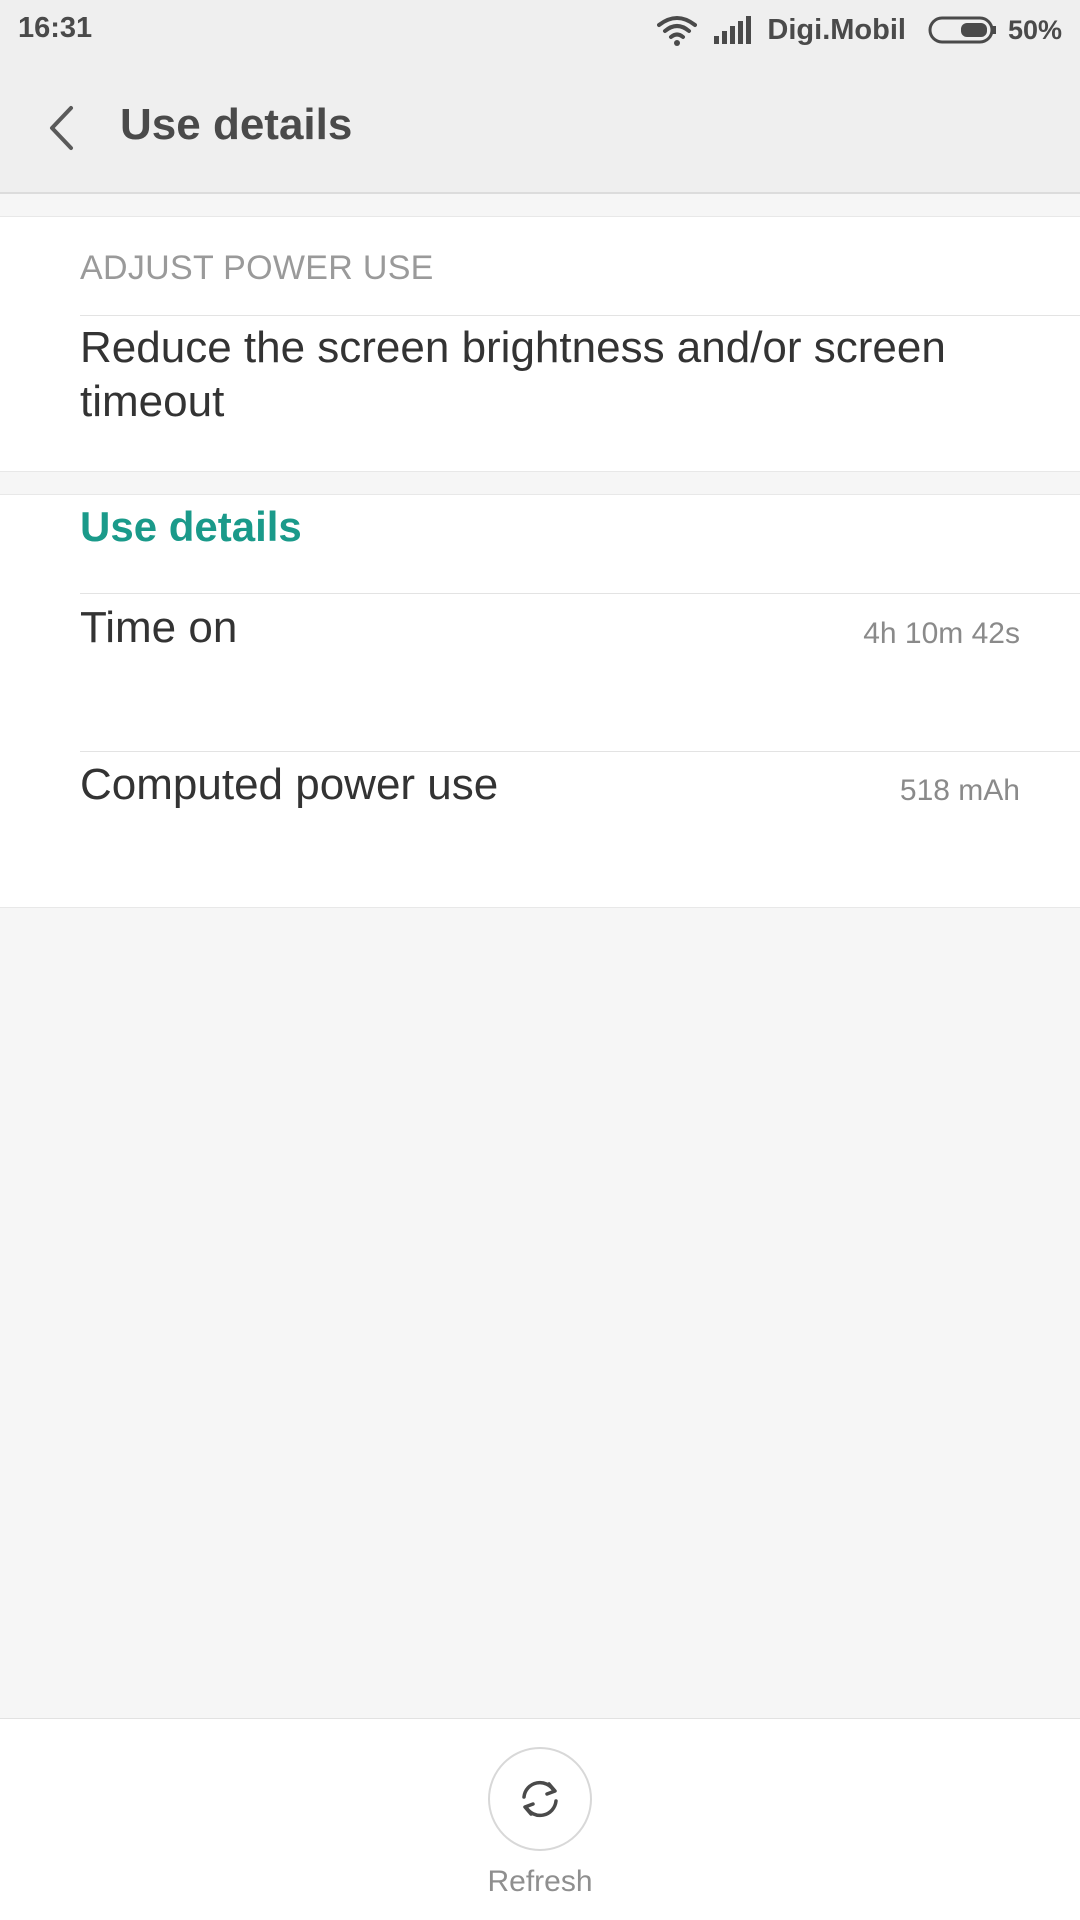  I want to click on app-header: Use details, so click(540, 127).